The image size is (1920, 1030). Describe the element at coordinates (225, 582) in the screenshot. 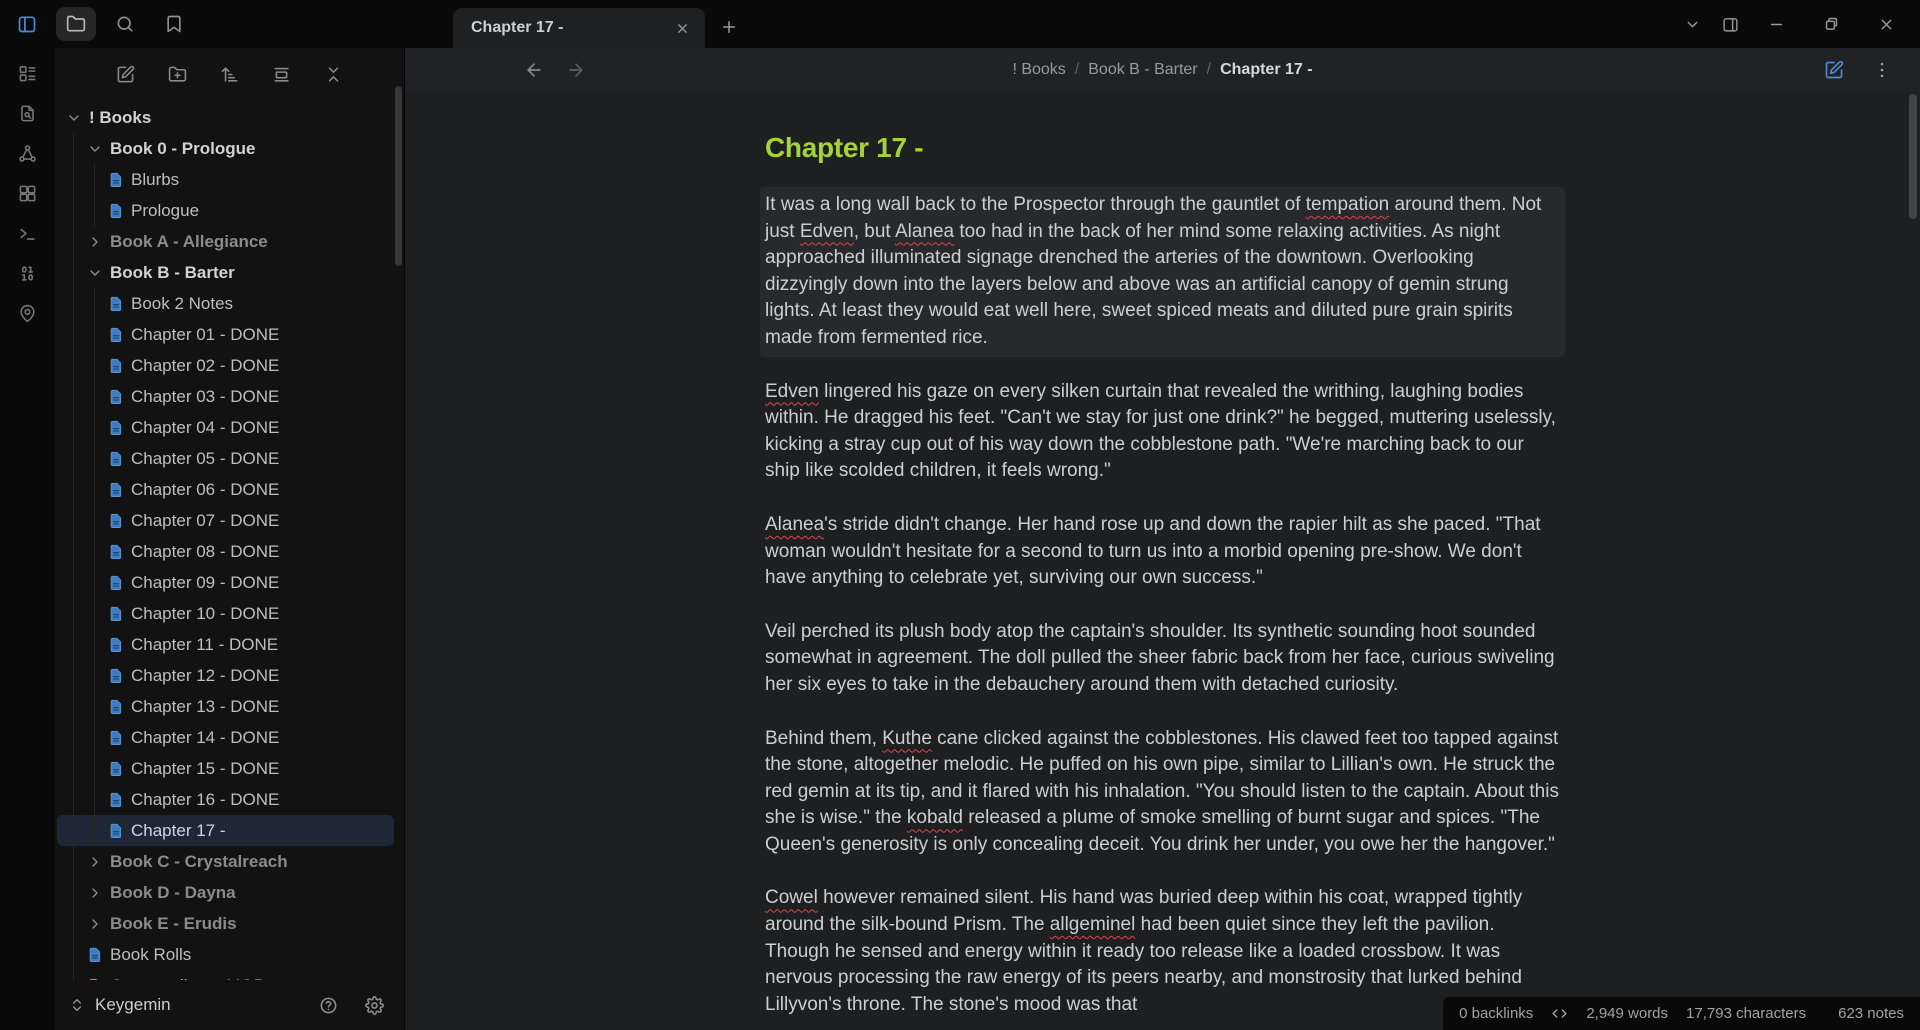

I see `tree-item: Chapter 09 - DONE` at that location.